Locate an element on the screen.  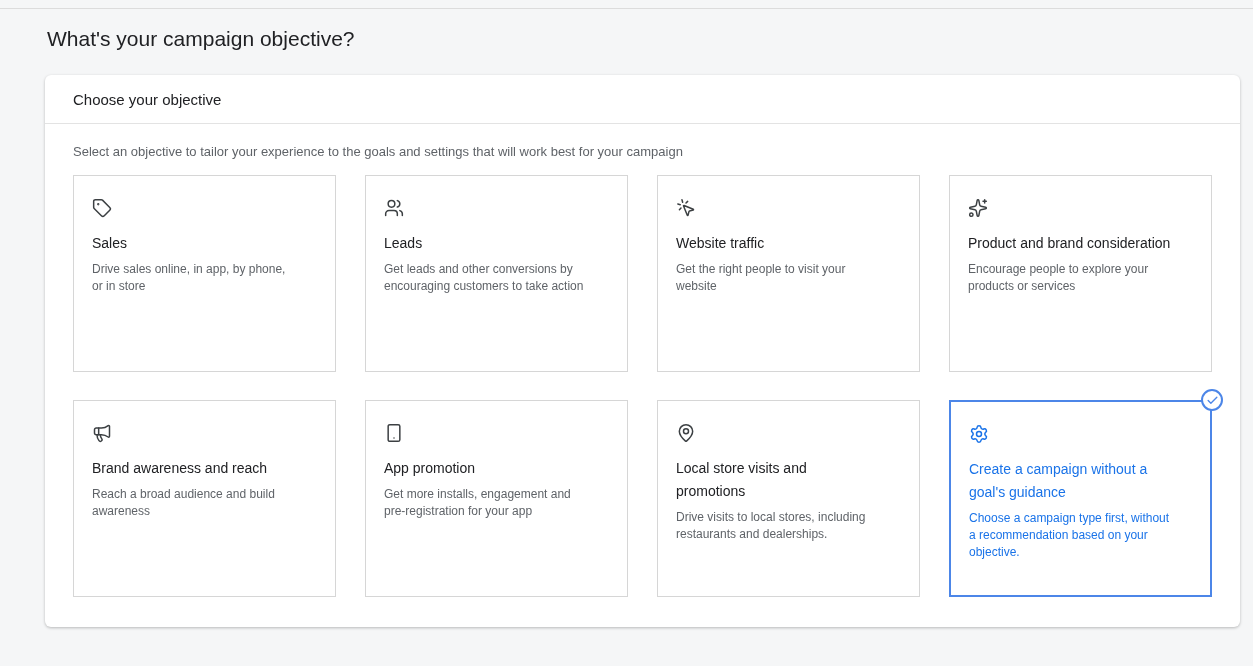
megaphone-icon is located at coordinates (102, 433).